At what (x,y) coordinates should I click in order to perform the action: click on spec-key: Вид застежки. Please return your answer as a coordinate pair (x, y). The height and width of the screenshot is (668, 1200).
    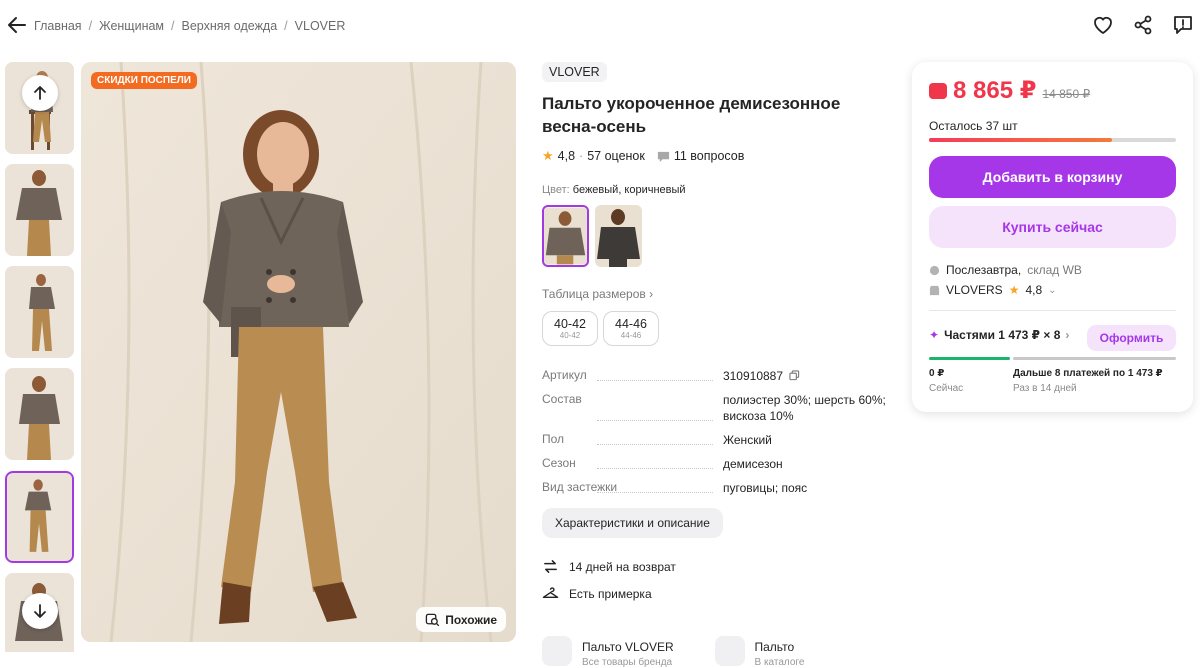
    Looking at the image, I should click on (632, 488).